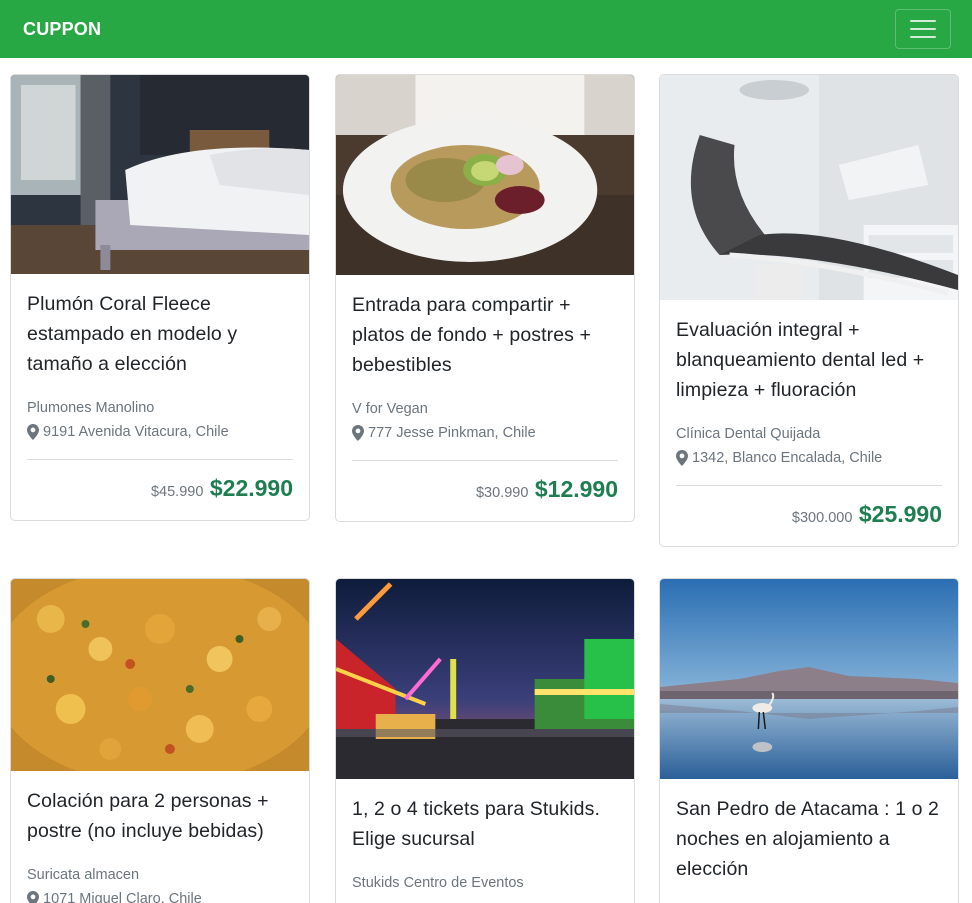 The height and width of the screenshot is (903, 972). Describe the element at coordinates (251, 488) in the screenshot. I see `discount-price: $22.990` at that location.